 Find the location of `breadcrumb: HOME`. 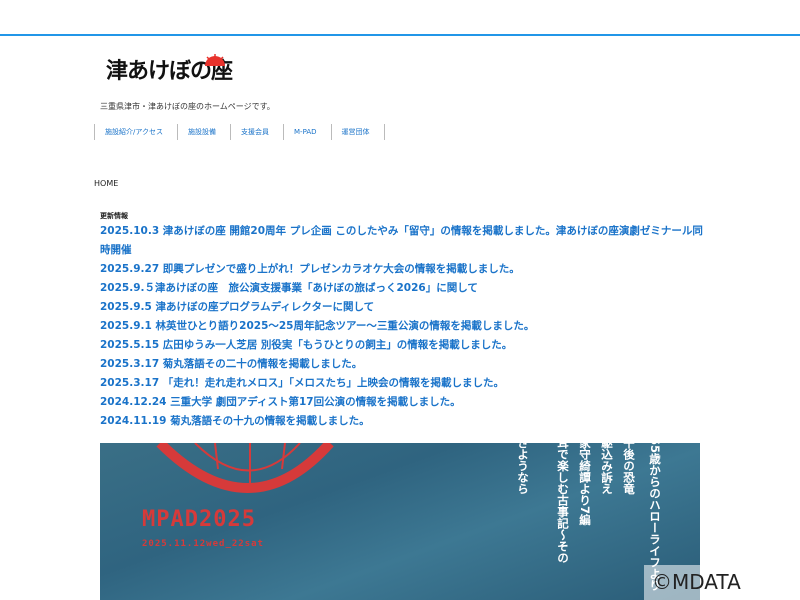

breadcrumb: HOME is located at coordinates (106, 183).